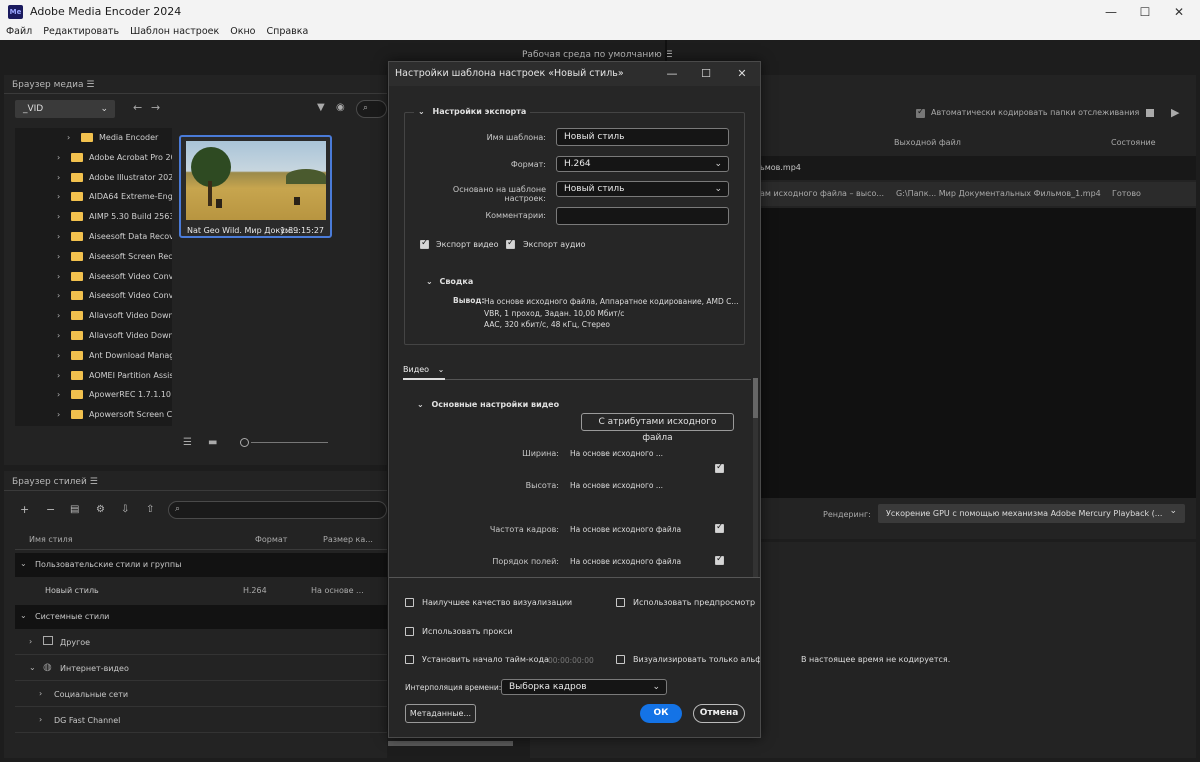 The width and height of the screenshot is (1200, 762). I want to click on cancel-button: Отмена, so click(719, 713).